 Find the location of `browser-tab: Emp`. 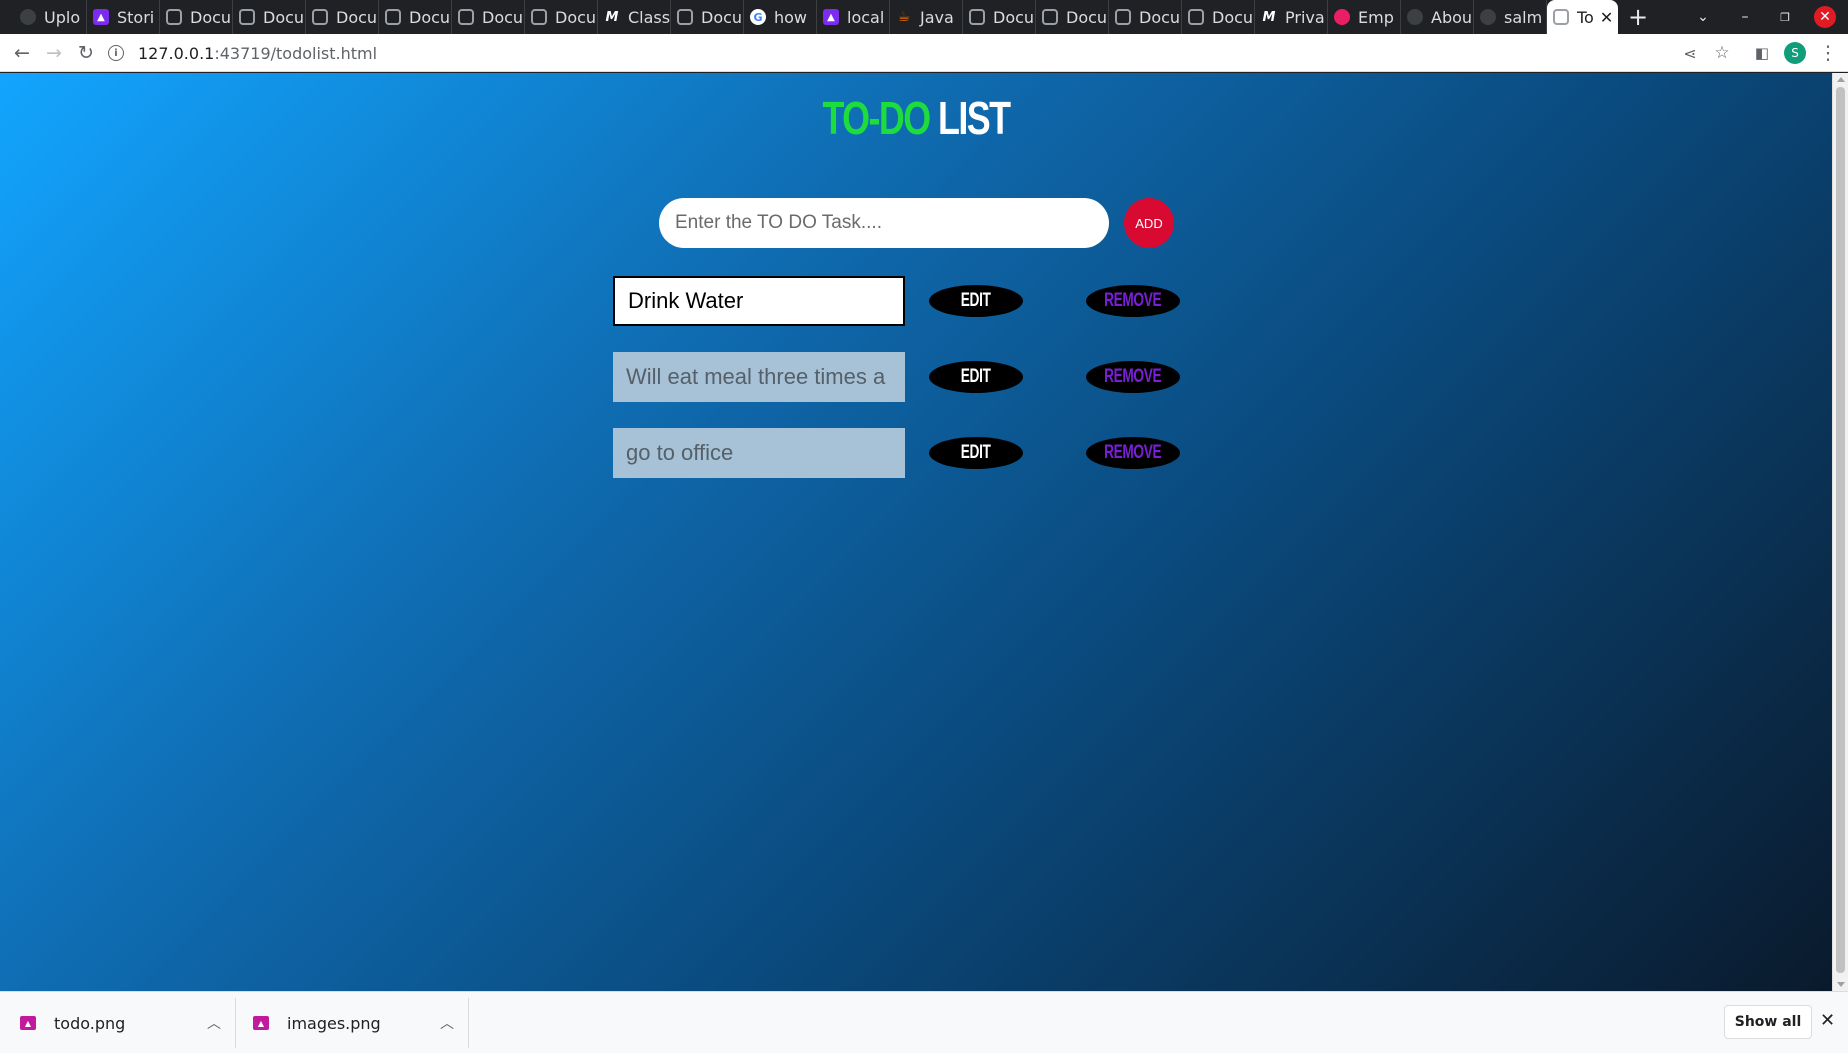

browser-tab: Emp is located at coordinates (1364, 17).